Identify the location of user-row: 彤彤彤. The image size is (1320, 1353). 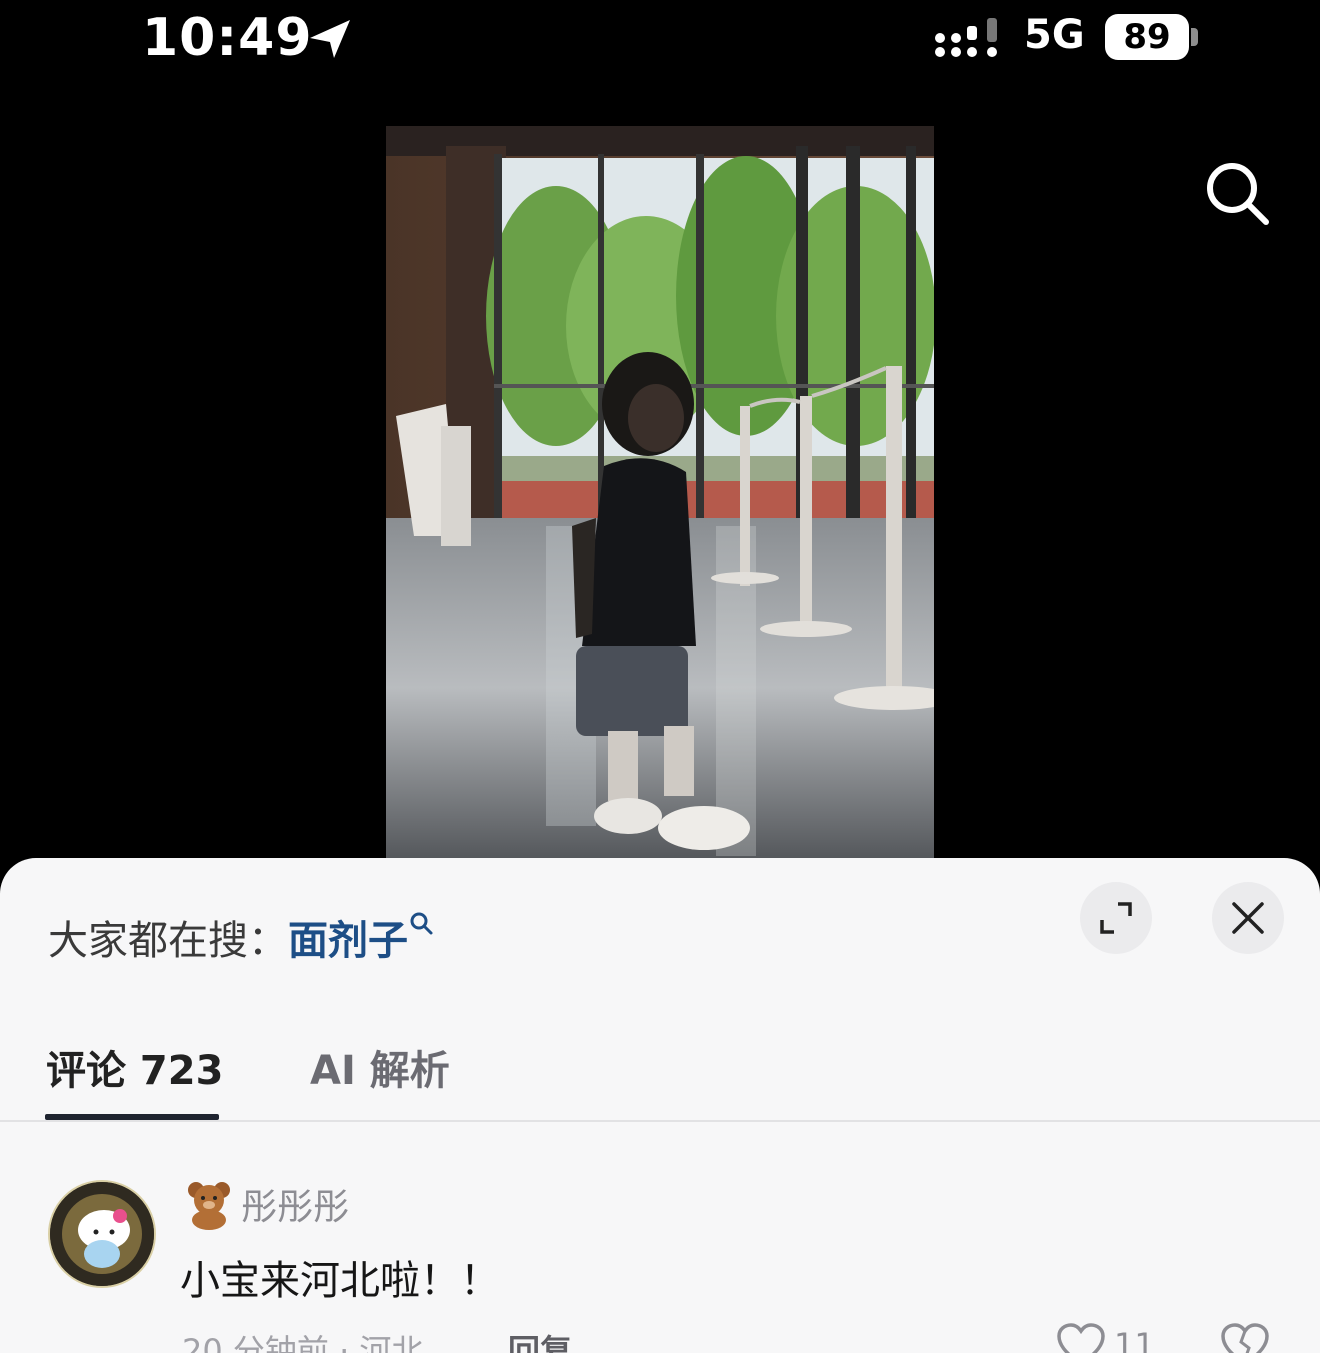
(265, 1204).